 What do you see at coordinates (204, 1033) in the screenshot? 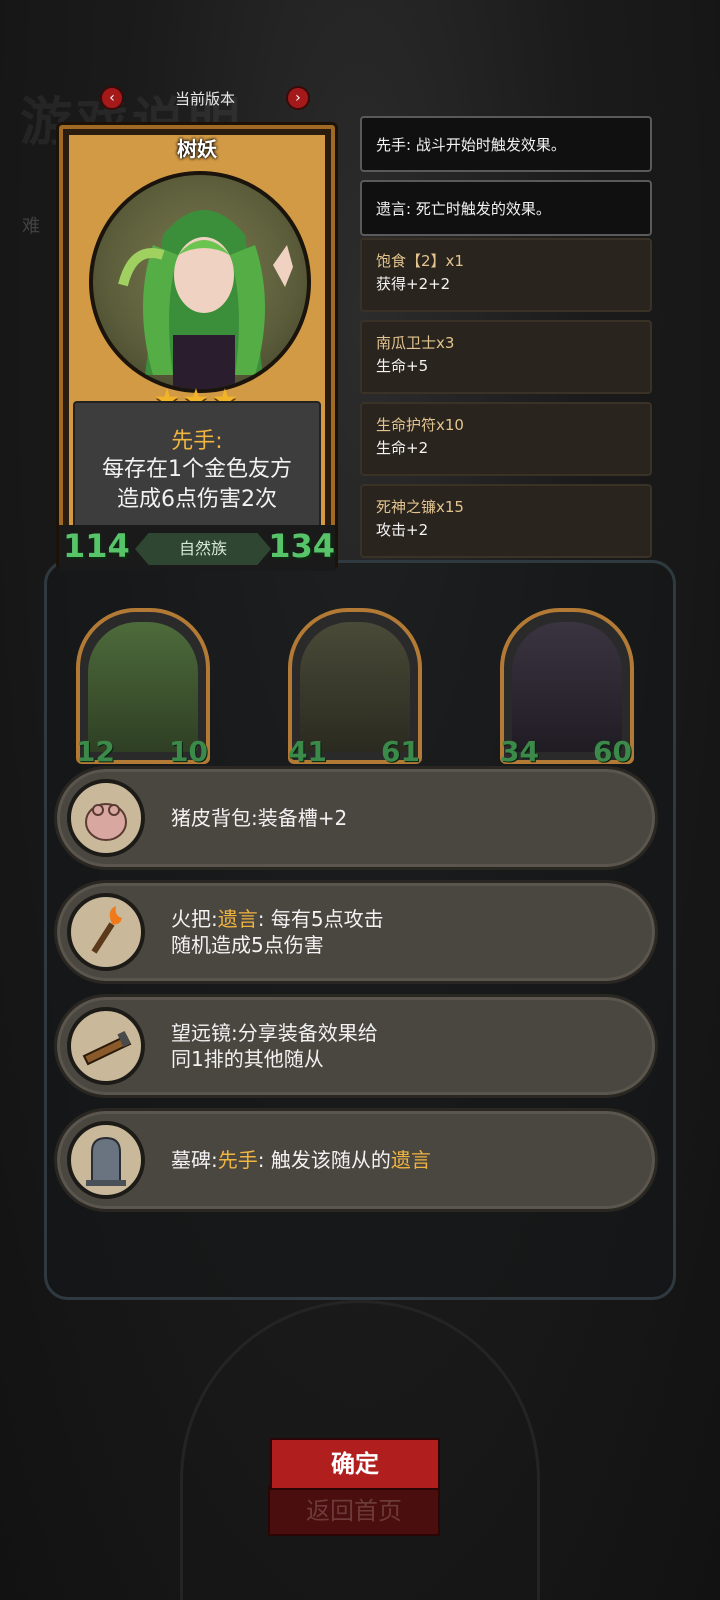
I see `equipment-name: 望远镜:` at bounding box center [204, 1033].